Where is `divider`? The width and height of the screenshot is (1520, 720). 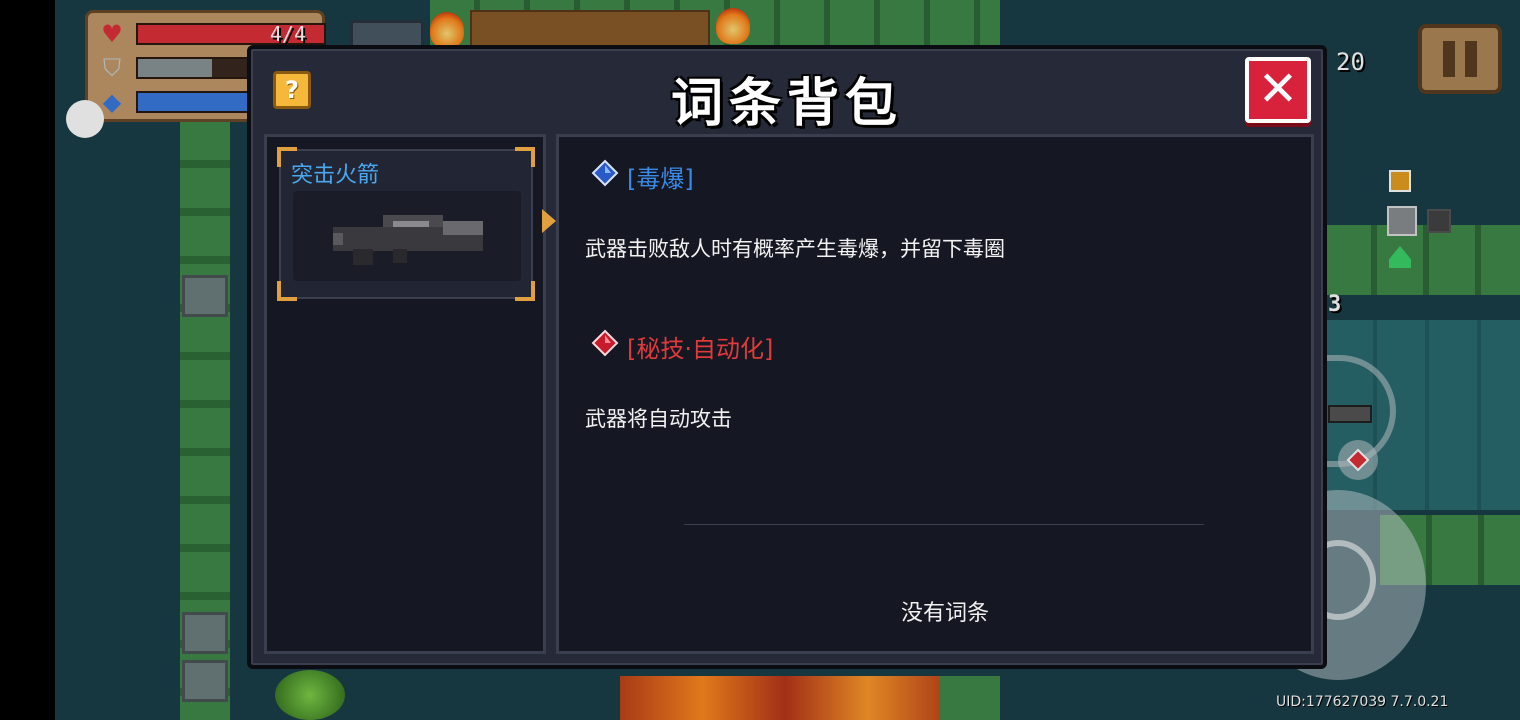
divider is located at coordinates (944, 524).